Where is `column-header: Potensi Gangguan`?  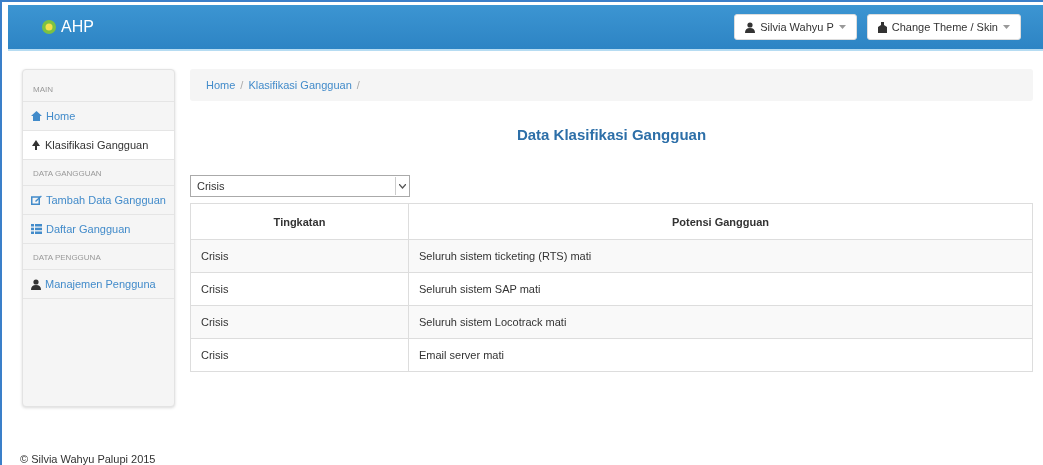 column-header: Potensi Gangguan is located at coordinates (720, 221).